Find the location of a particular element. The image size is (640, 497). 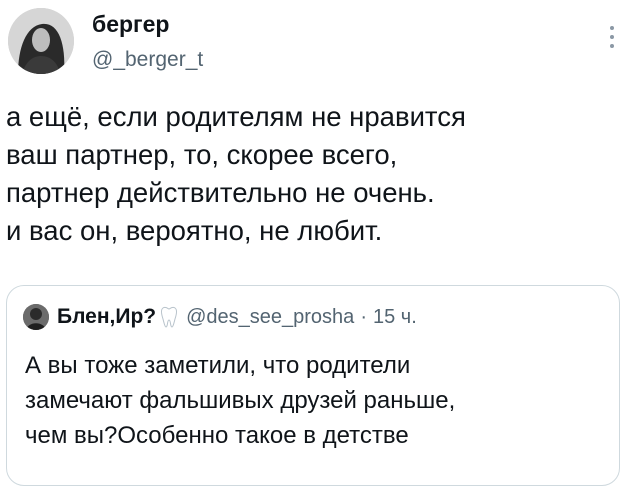

more-vertical-icon is located at coordinates (612, 37).